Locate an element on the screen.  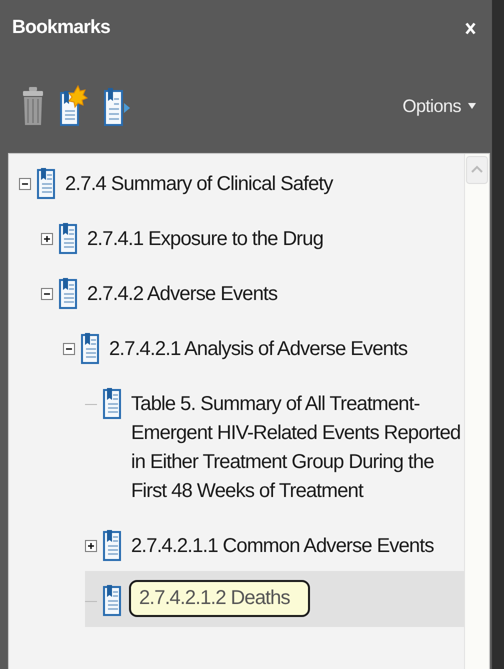
bookmark-row: 2.7.4.1 Exposure to the Drug is located at coordinates (254, 236).